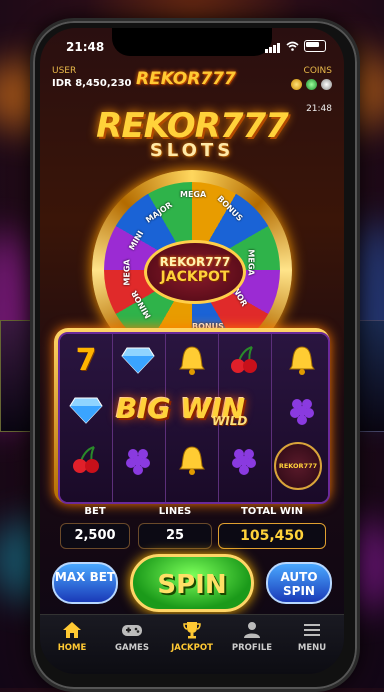 The image size is (384, 692). I want to click on nav-item-jackpot: JACKPOT, so click(192, 636).